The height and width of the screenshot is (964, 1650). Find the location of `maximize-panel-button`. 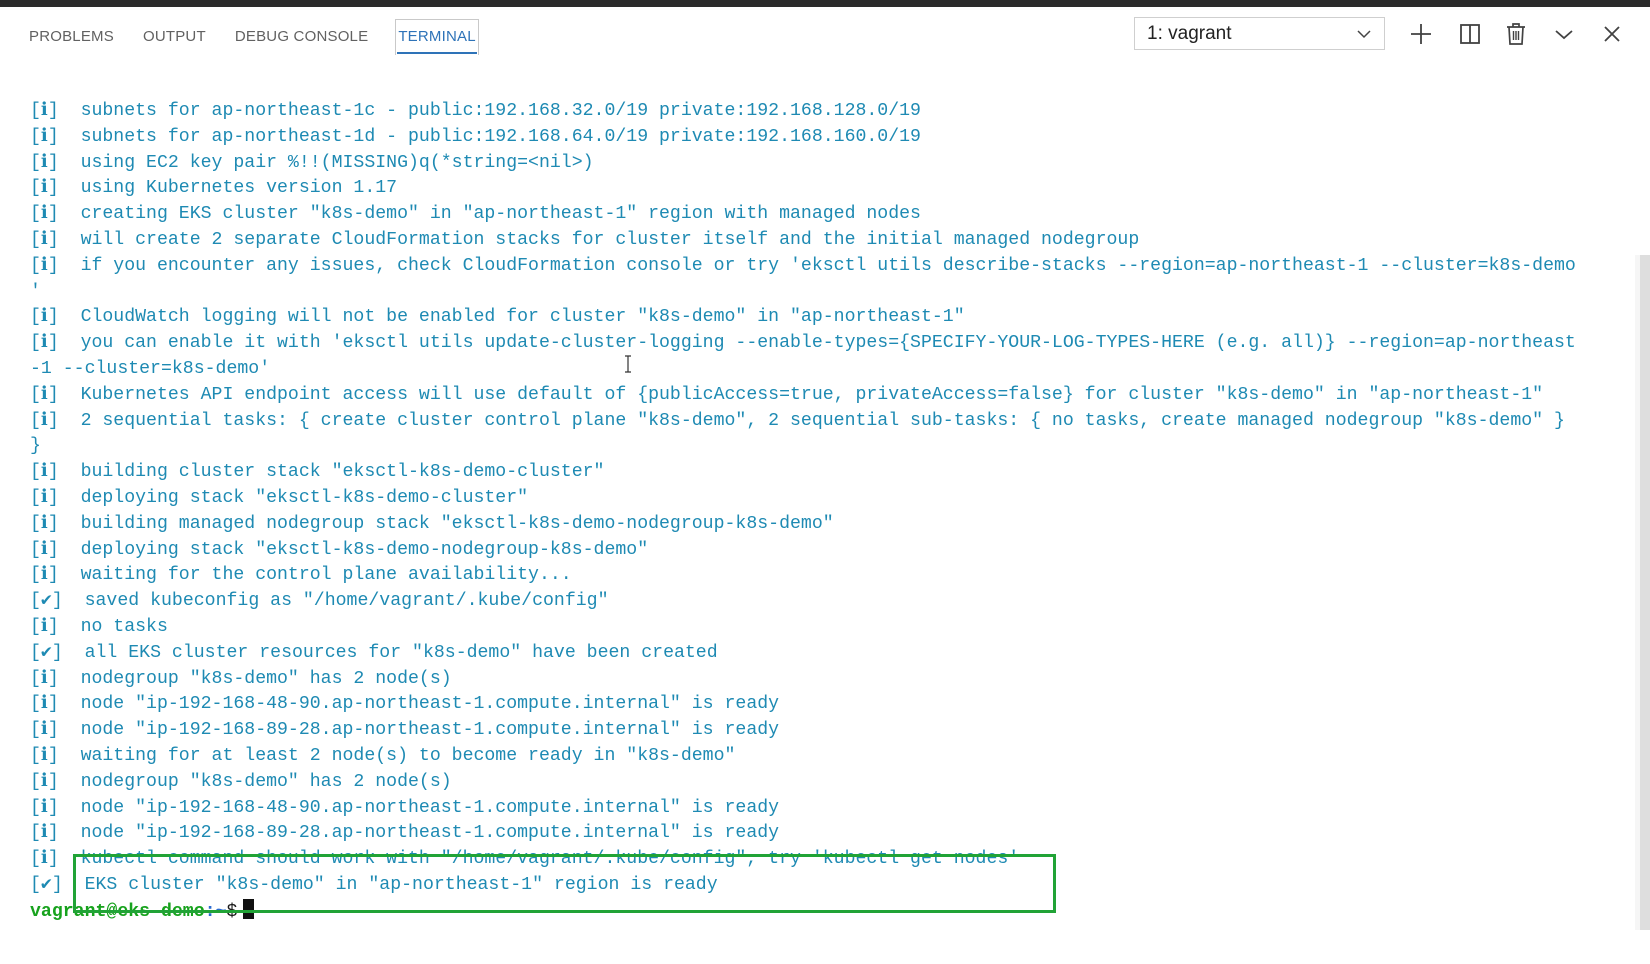

maximize-panel-button is located at coordinates (1564, 34).